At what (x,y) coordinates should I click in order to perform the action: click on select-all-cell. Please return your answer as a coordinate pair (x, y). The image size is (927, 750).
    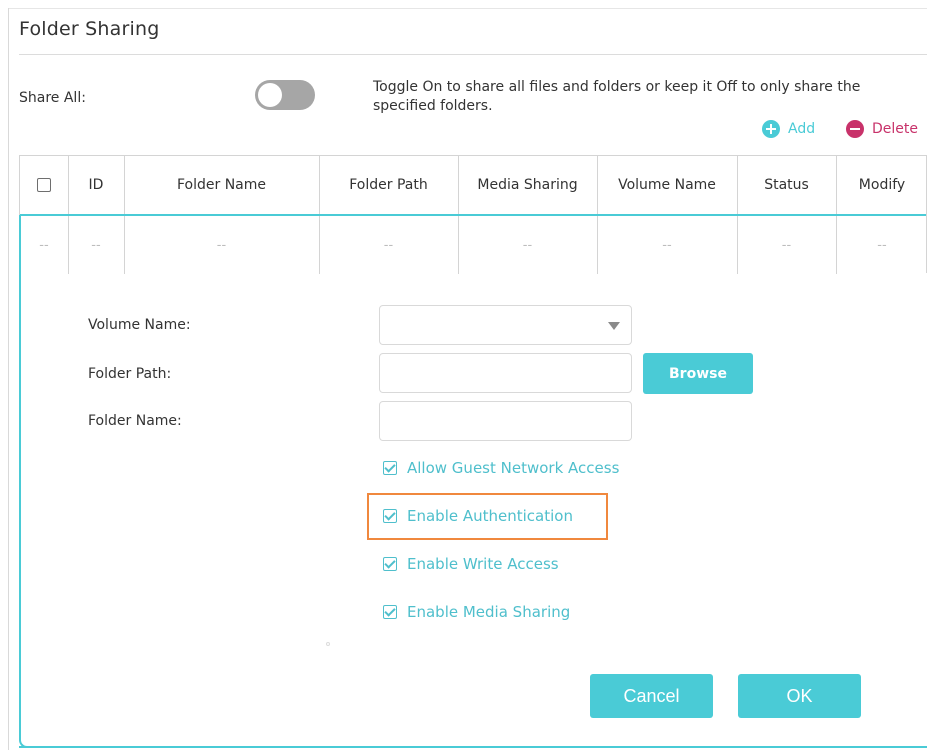
    Looking at the image, I should click on (44, 185).